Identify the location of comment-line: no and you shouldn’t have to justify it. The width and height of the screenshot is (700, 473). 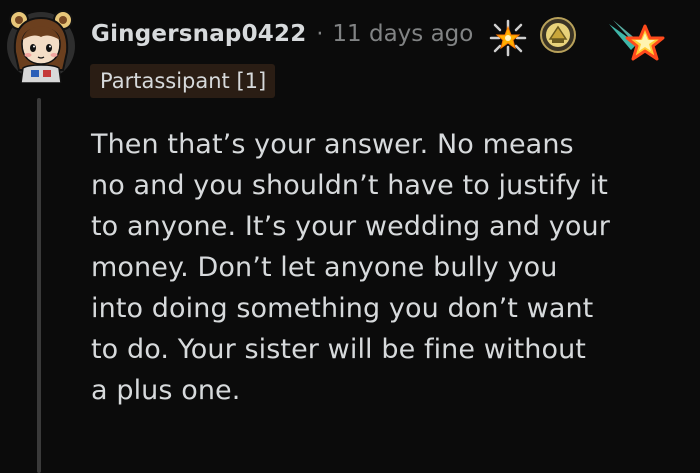
(349, 185).